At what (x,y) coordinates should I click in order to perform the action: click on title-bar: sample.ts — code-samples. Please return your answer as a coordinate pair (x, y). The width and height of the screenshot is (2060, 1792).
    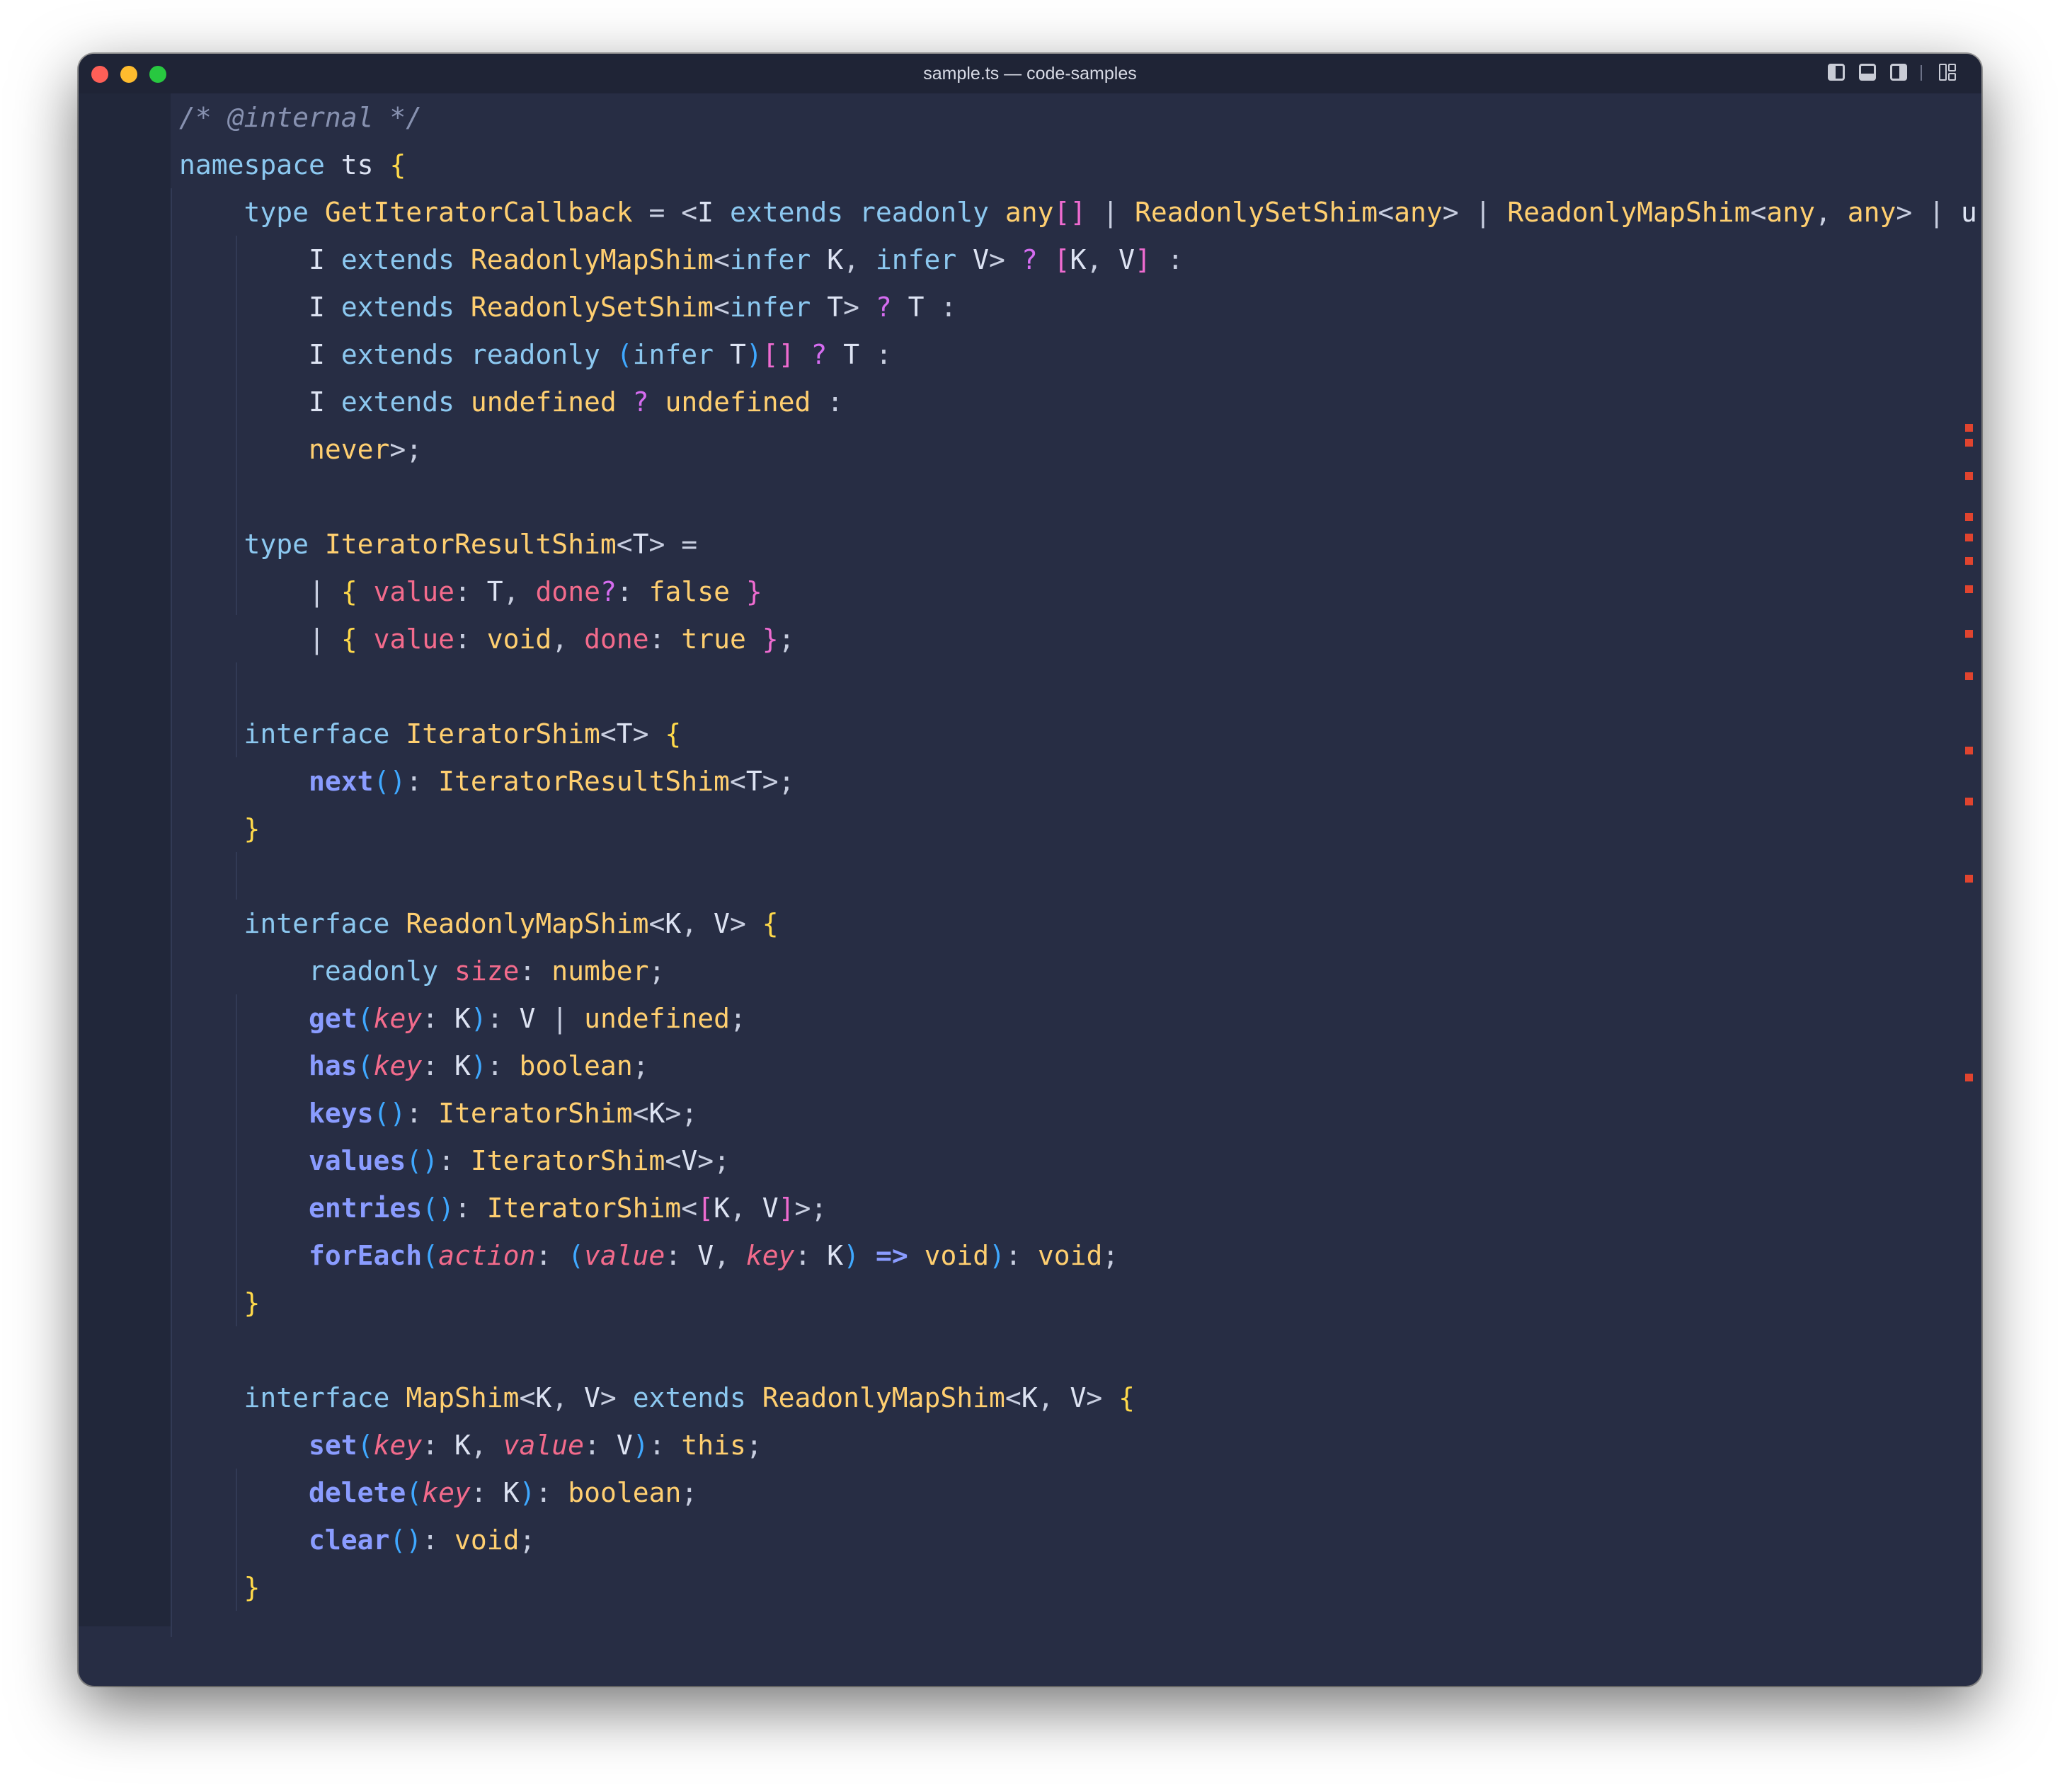
    Looking at the image, I should click on (1030, 73).